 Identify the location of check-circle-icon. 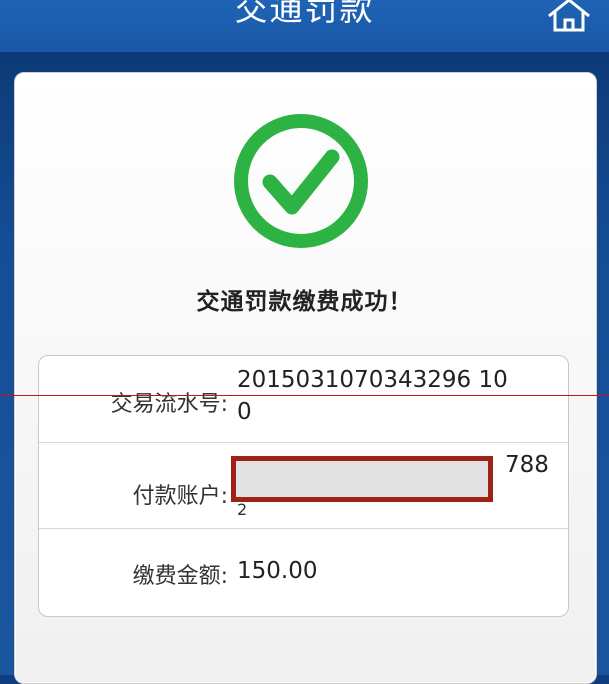
(301, 181).